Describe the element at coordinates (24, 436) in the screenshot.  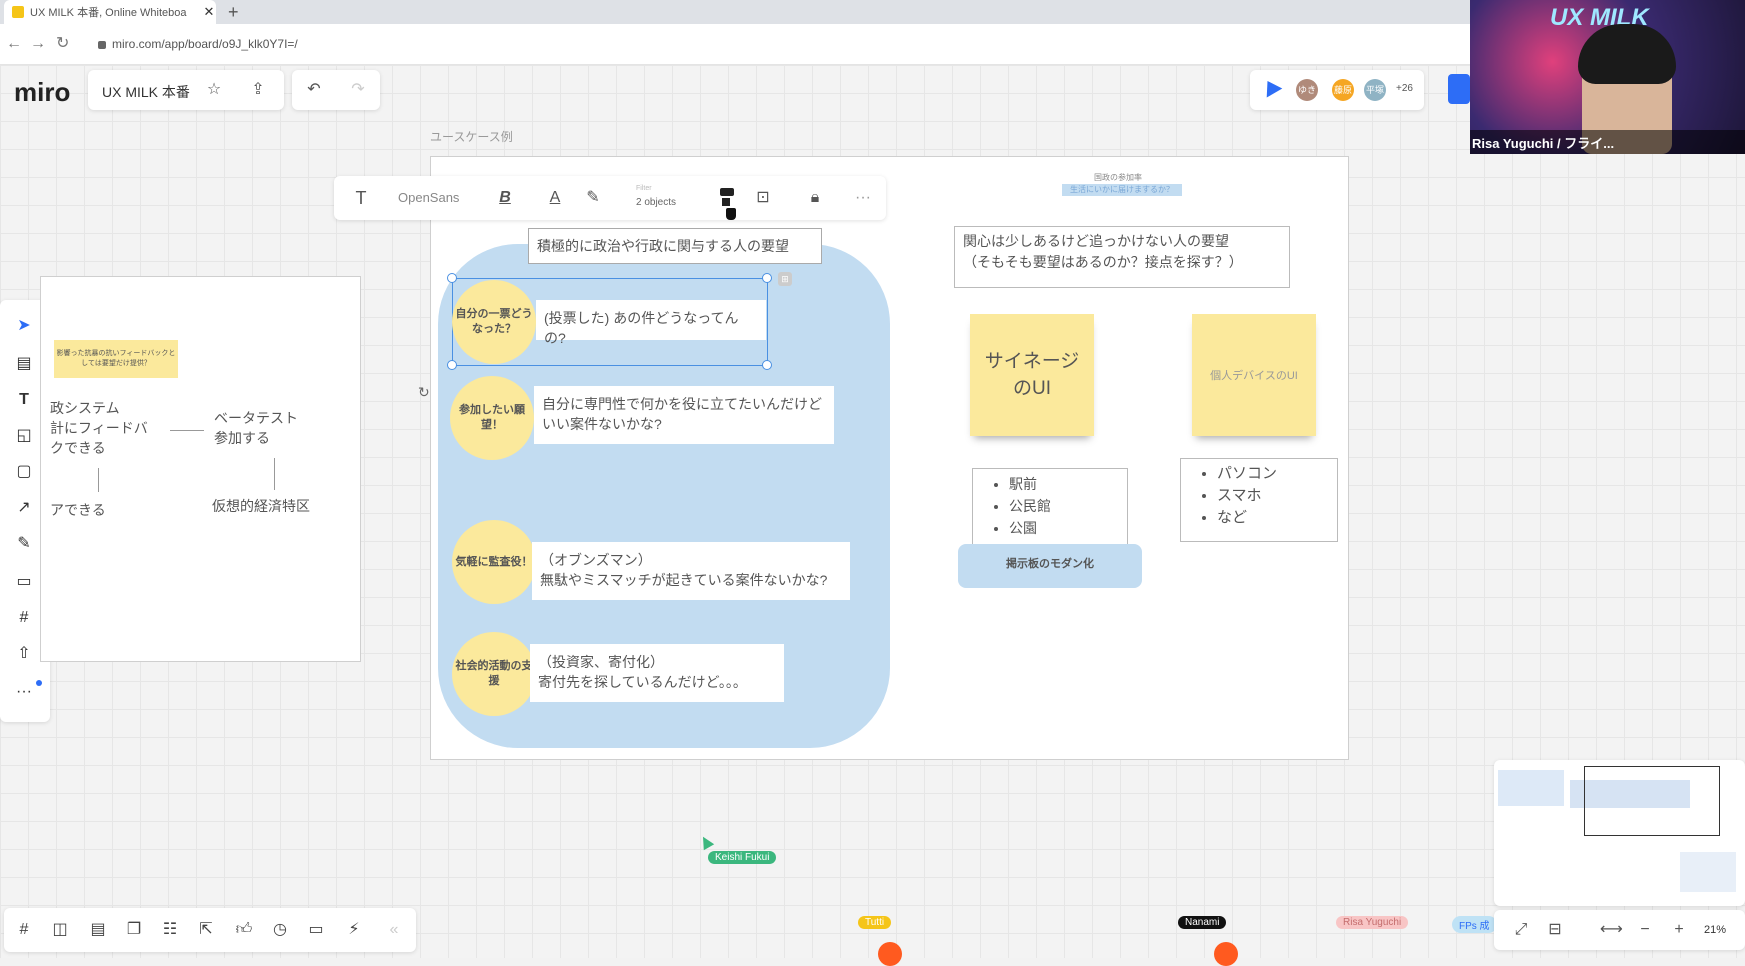
I see `sticky-note-icon: ◱` at that location.